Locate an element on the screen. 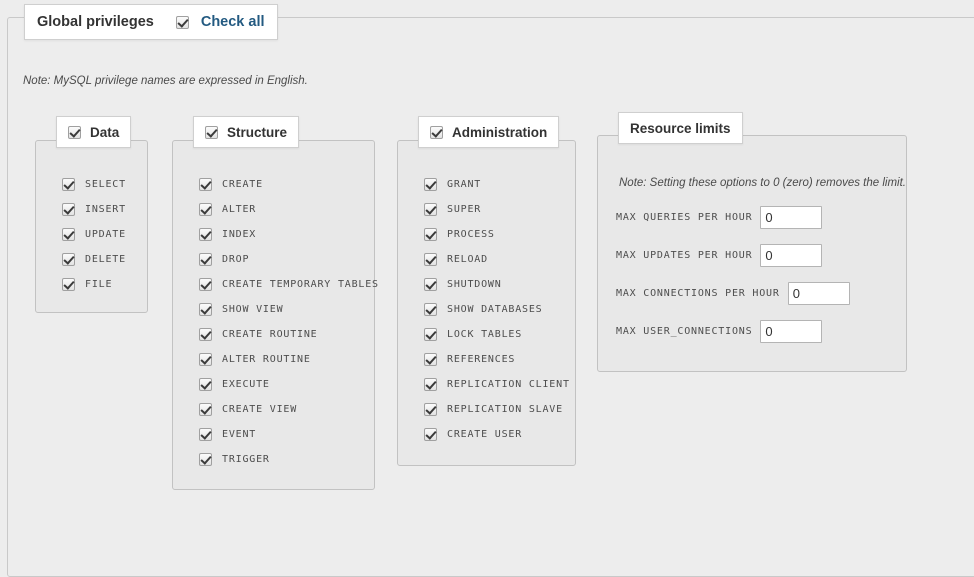  privilege-label: CREATE VIEW is located at coordinates (259, 409).